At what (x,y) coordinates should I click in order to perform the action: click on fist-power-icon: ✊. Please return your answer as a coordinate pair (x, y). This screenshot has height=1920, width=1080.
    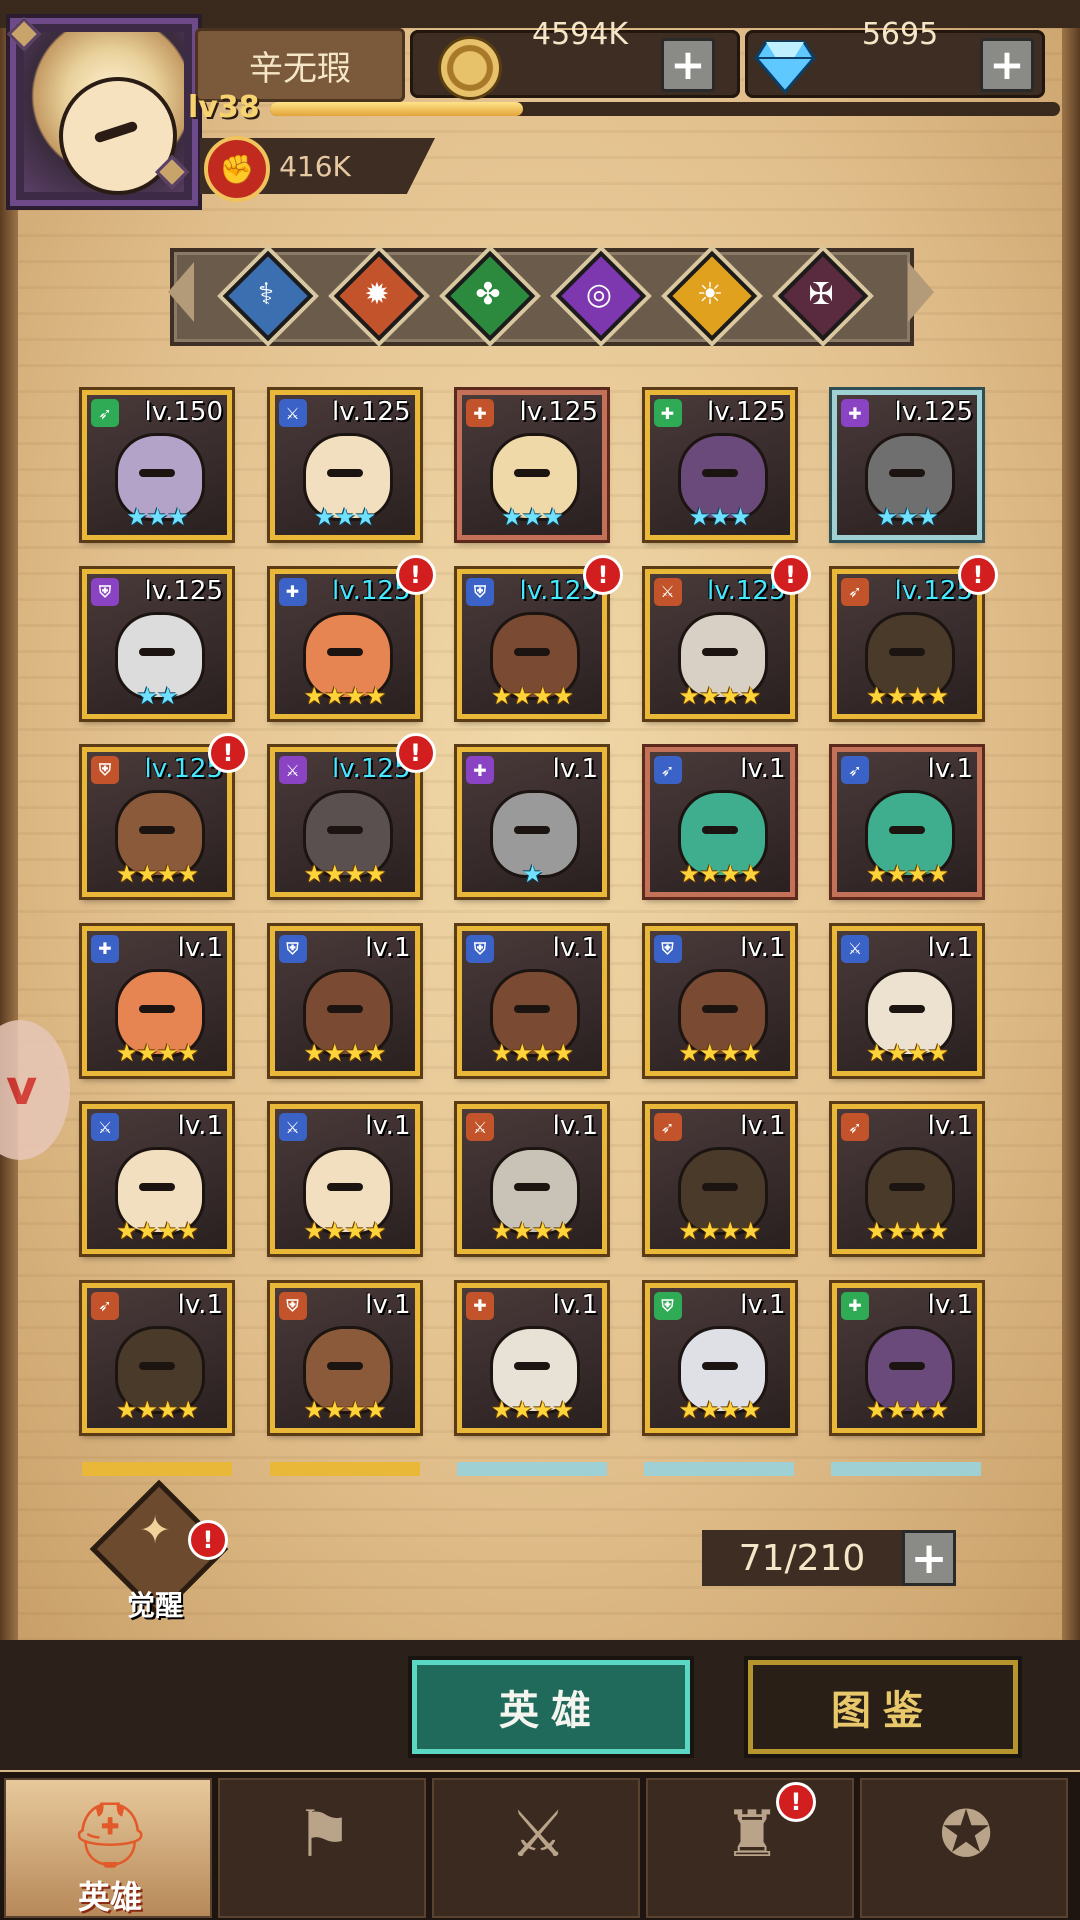
    Looking at the image, I should click on (237, 169).